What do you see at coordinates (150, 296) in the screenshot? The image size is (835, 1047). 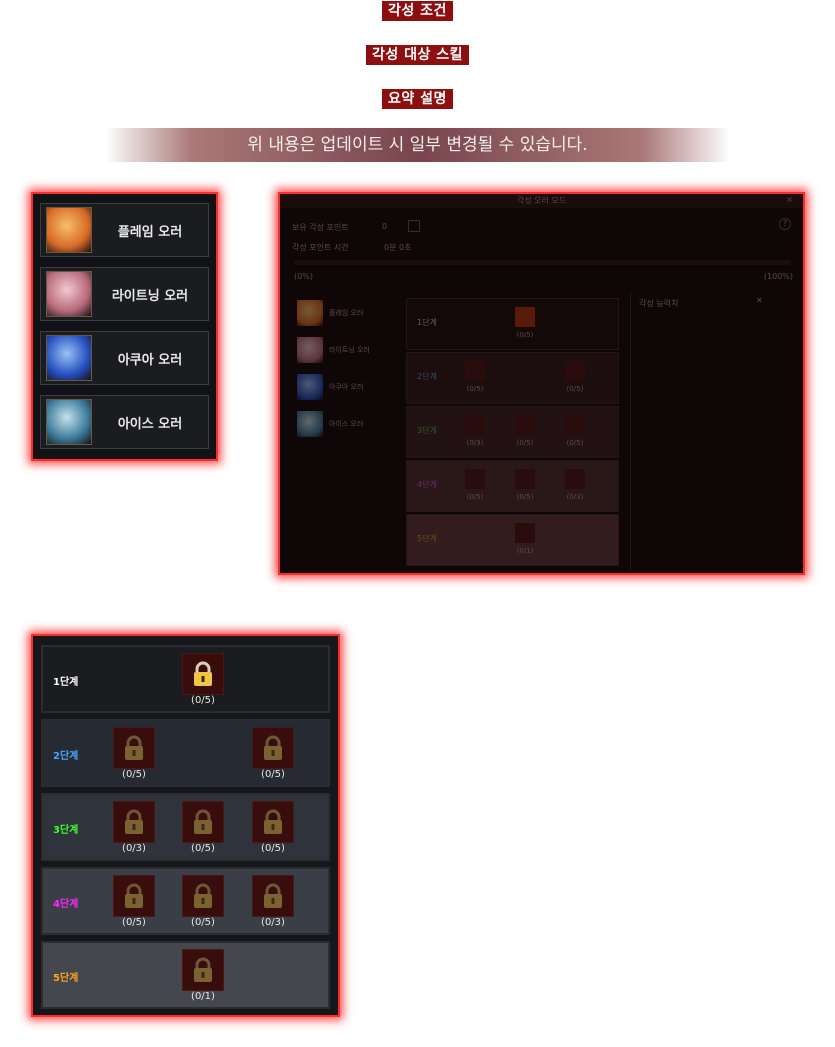 I see `aura-label: 라이트닝 오러` at bounding box center [150, 296].